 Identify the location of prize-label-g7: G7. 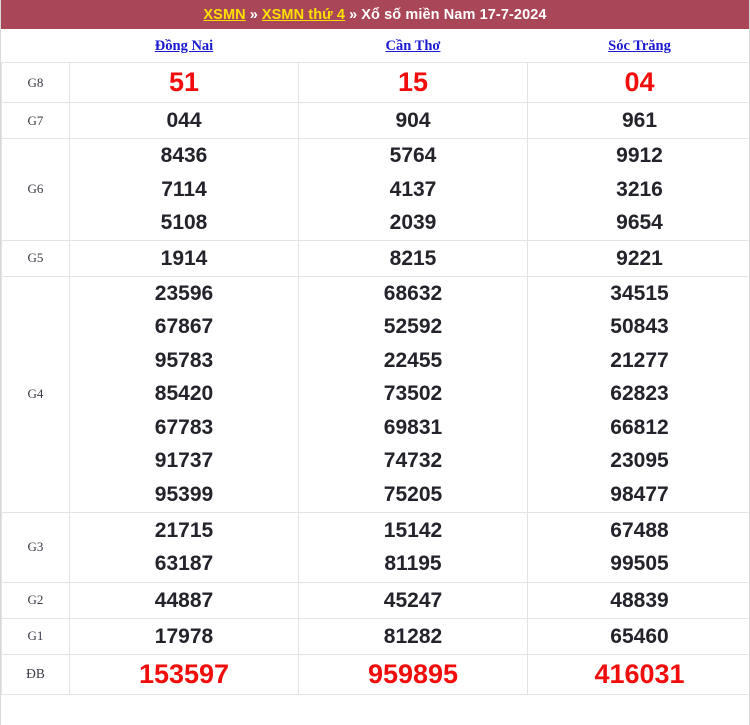
(35, 120).